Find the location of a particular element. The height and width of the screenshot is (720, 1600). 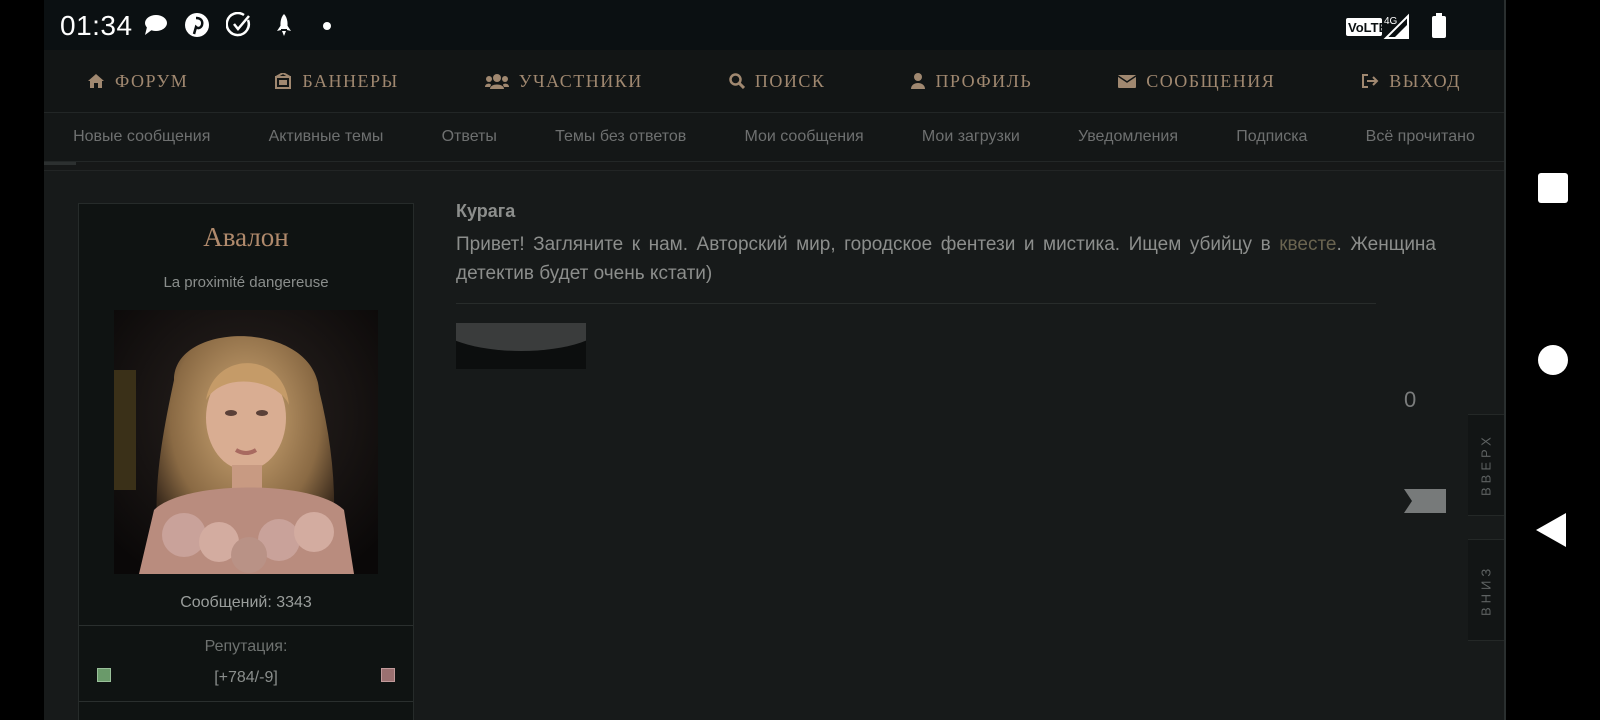

nav-logout-label: ВЫХОД is located at coordinates (1425, 80).